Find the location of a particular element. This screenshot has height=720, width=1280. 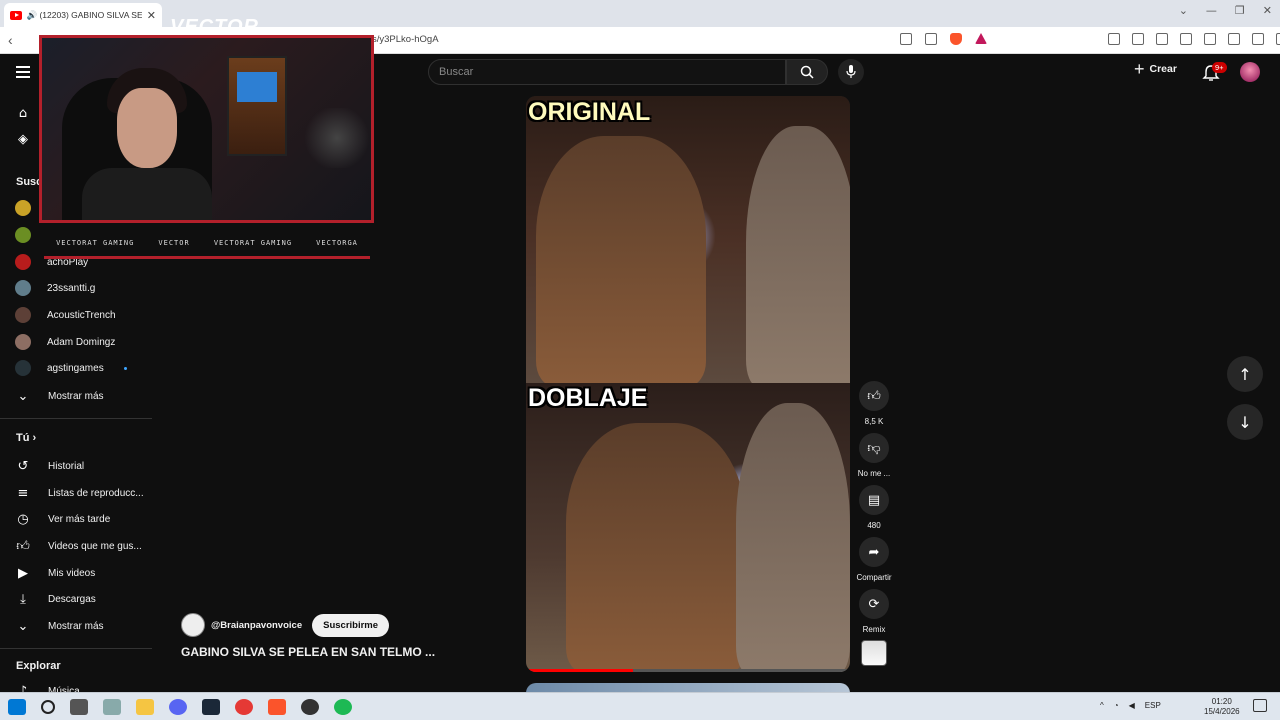

create-button: + Crear is located at coordinates (1155, 69).